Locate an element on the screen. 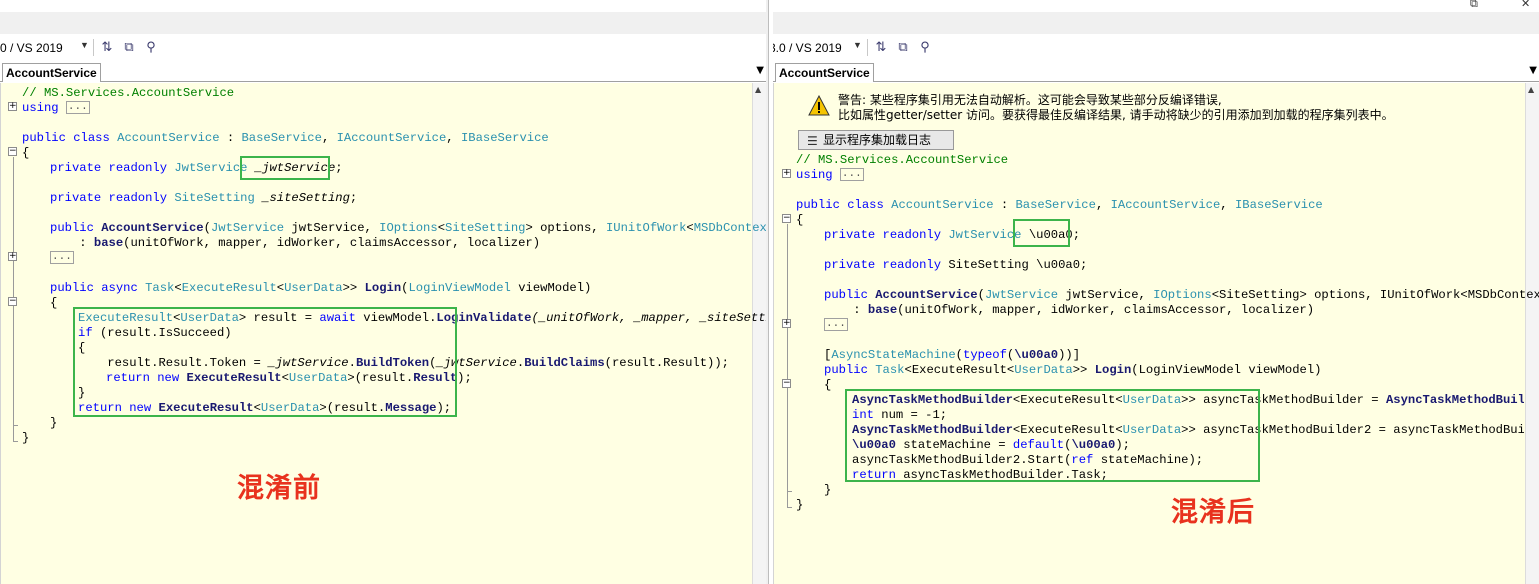 This screenshot has height=584, width=1539. list-icon: ☰ is located at coordinates (812, 141).